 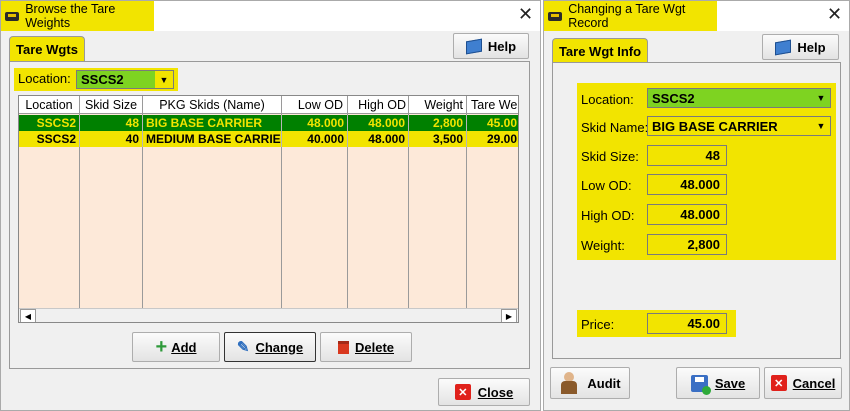 I want to click on cell-low-od: 48.000, so click(x=315, y=123).